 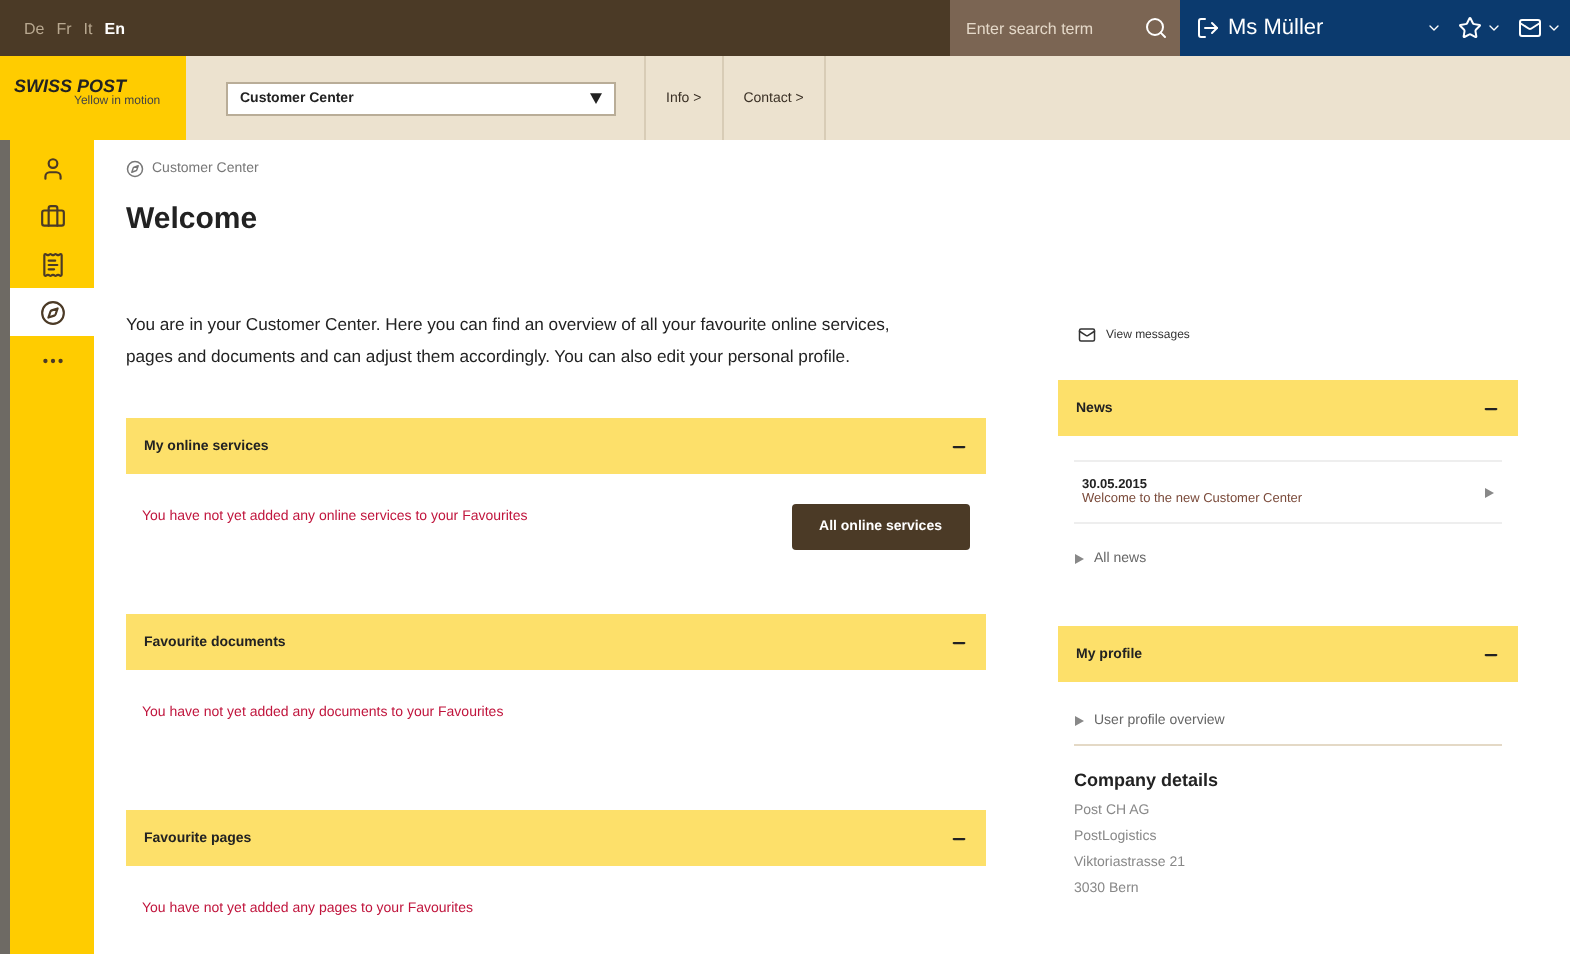 What do you see at coordinates (1156, 28) in the screenshot?
I see `search-icon` at bounding box center [1156, 28].